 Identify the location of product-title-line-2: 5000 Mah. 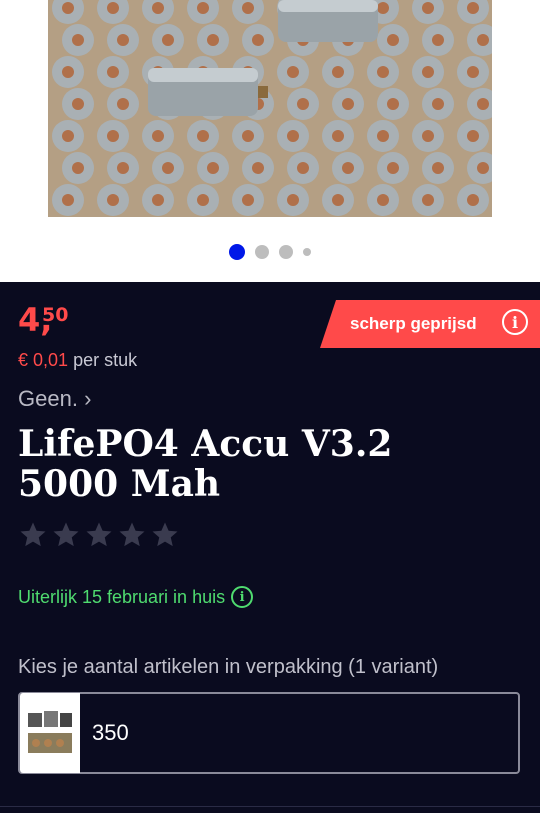
(119, 484).